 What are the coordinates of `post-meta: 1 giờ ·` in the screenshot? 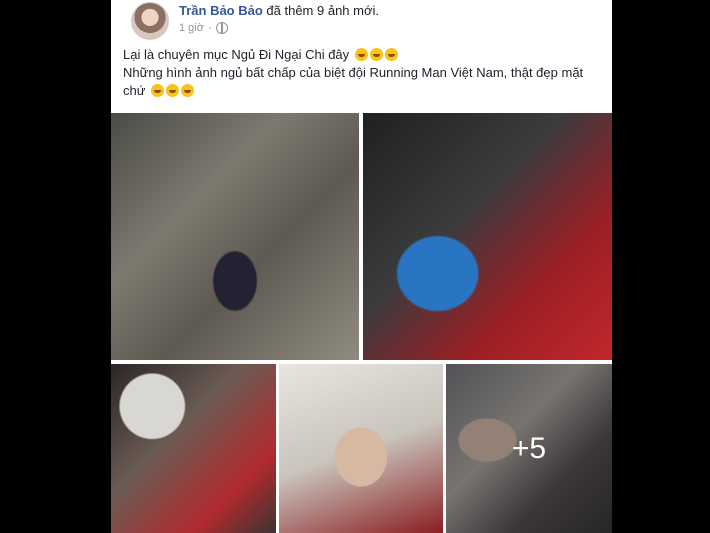 It's located at (203, 28).